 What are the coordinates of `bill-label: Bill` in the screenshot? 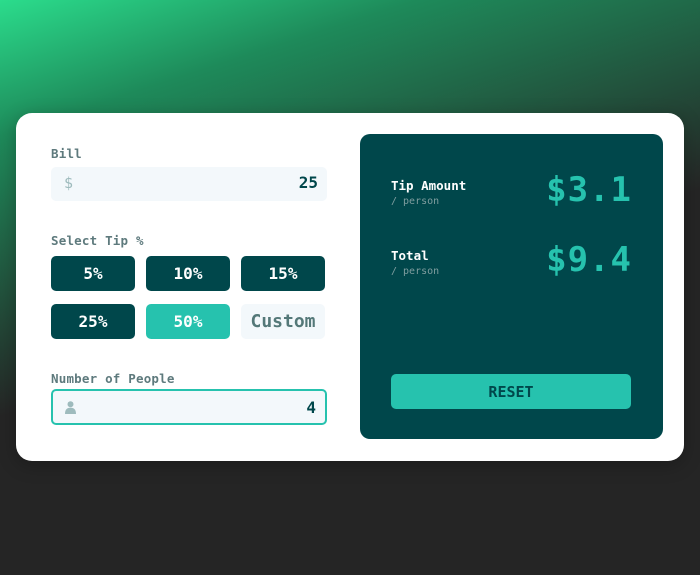 It's located at (66, 153).